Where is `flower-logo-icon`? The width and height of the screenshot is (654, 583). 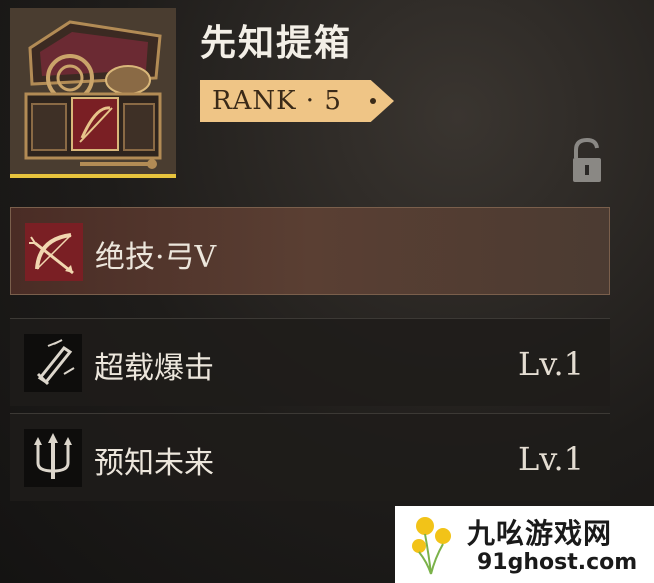 flower-logo-icon is located at coordinates (431, 546).